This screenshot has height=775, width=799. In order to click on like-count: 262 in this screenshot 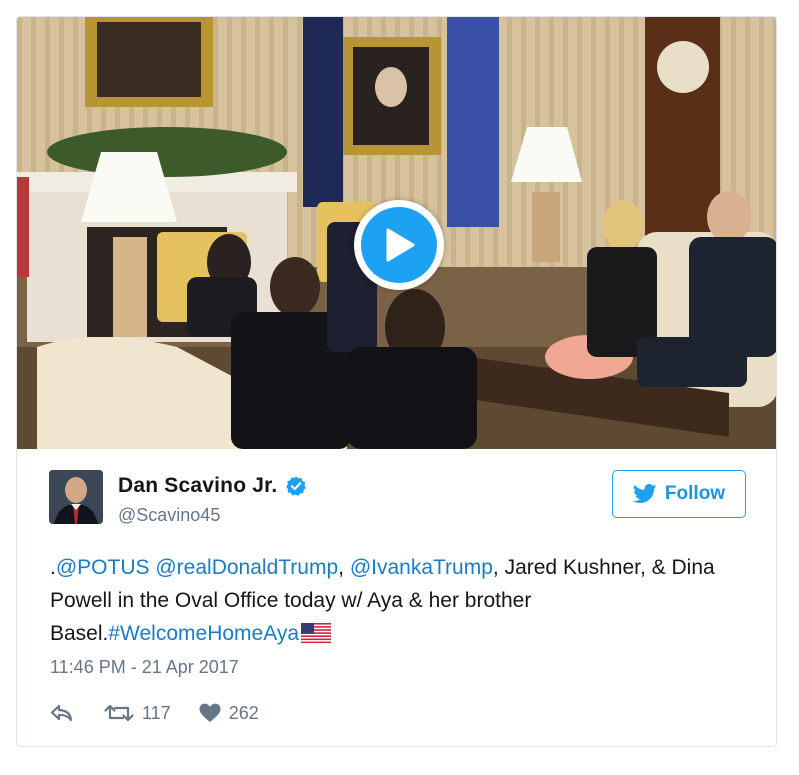, I will do `click(243, 712)`.